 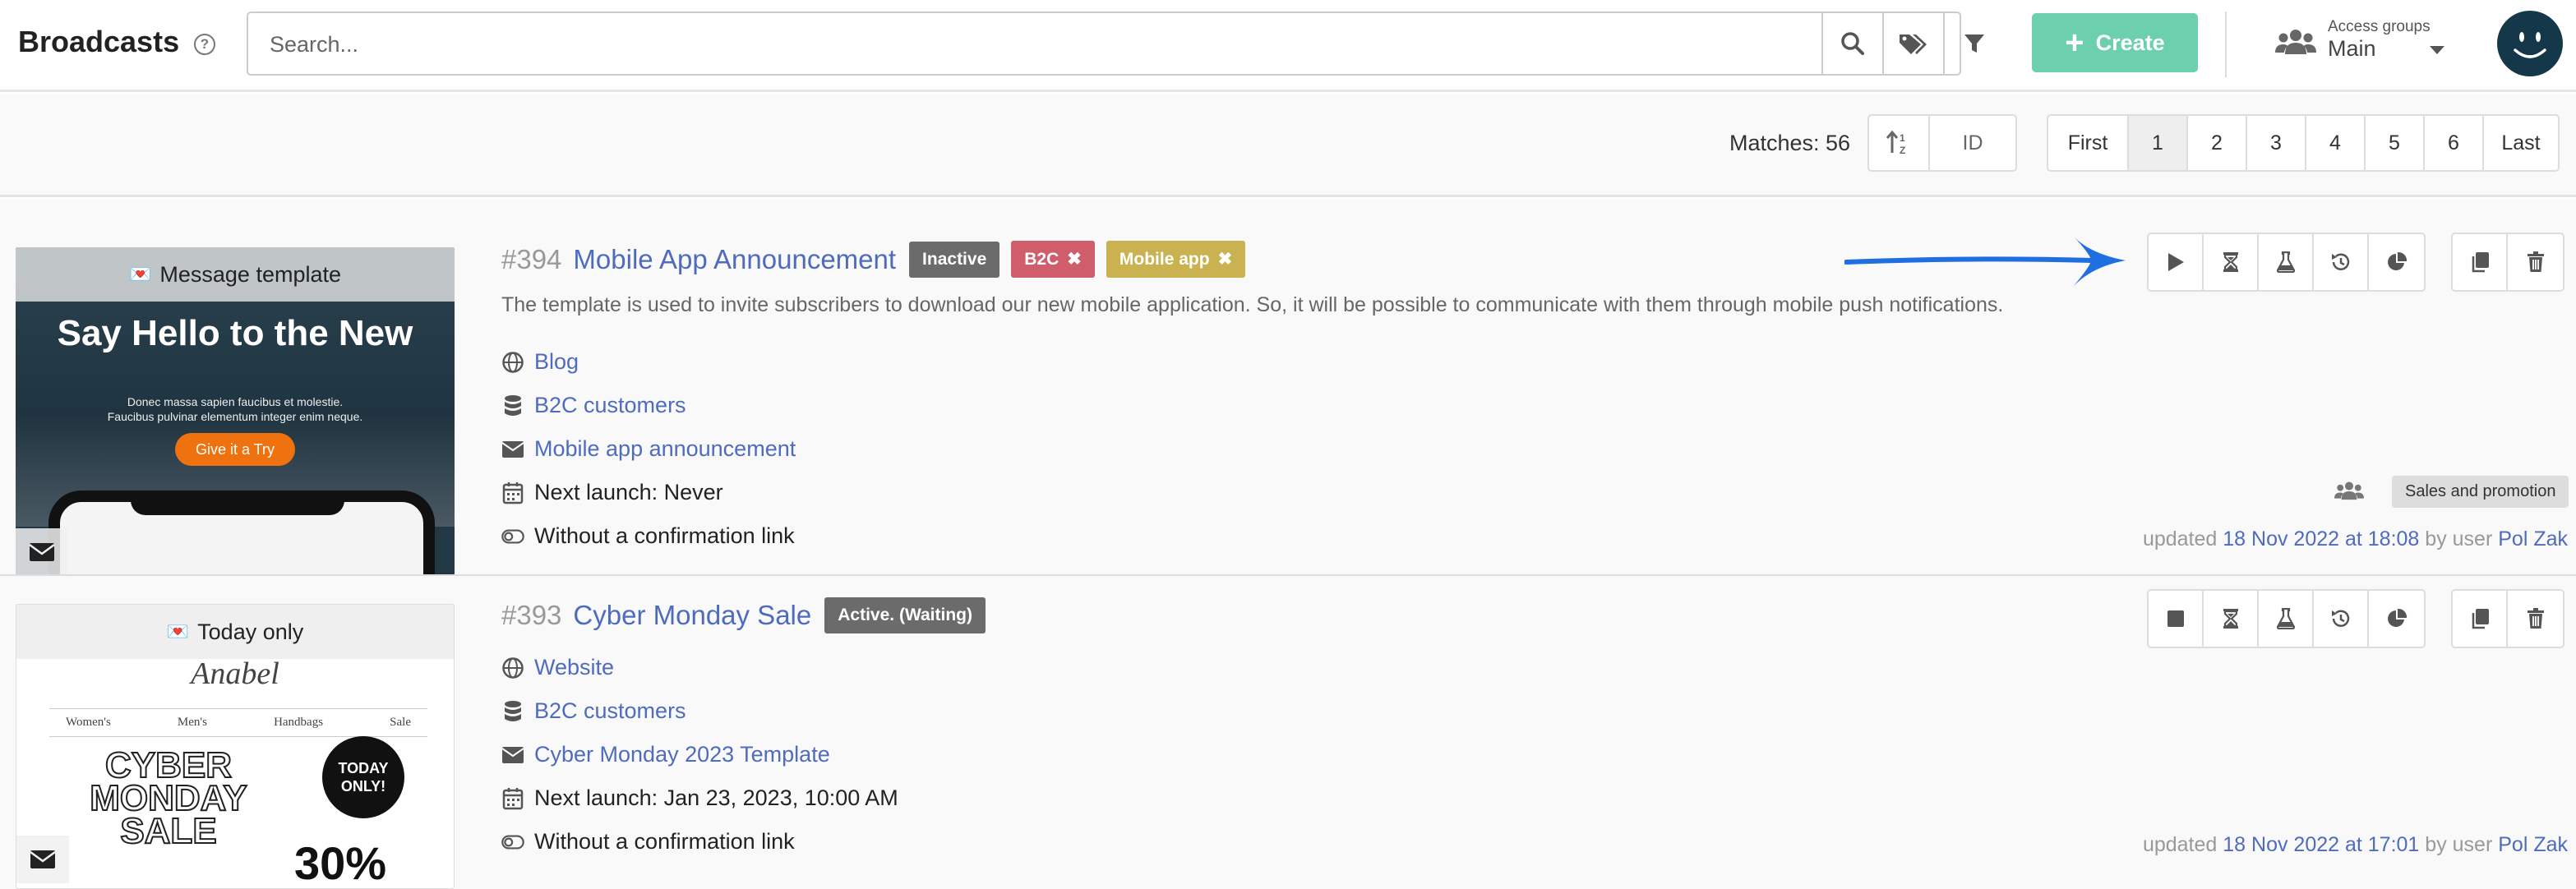 What do you see at coordinates (236, 274) in the screenshot?
I see `thumb-label: 💌 Message template` at bounding box center [236, 274].